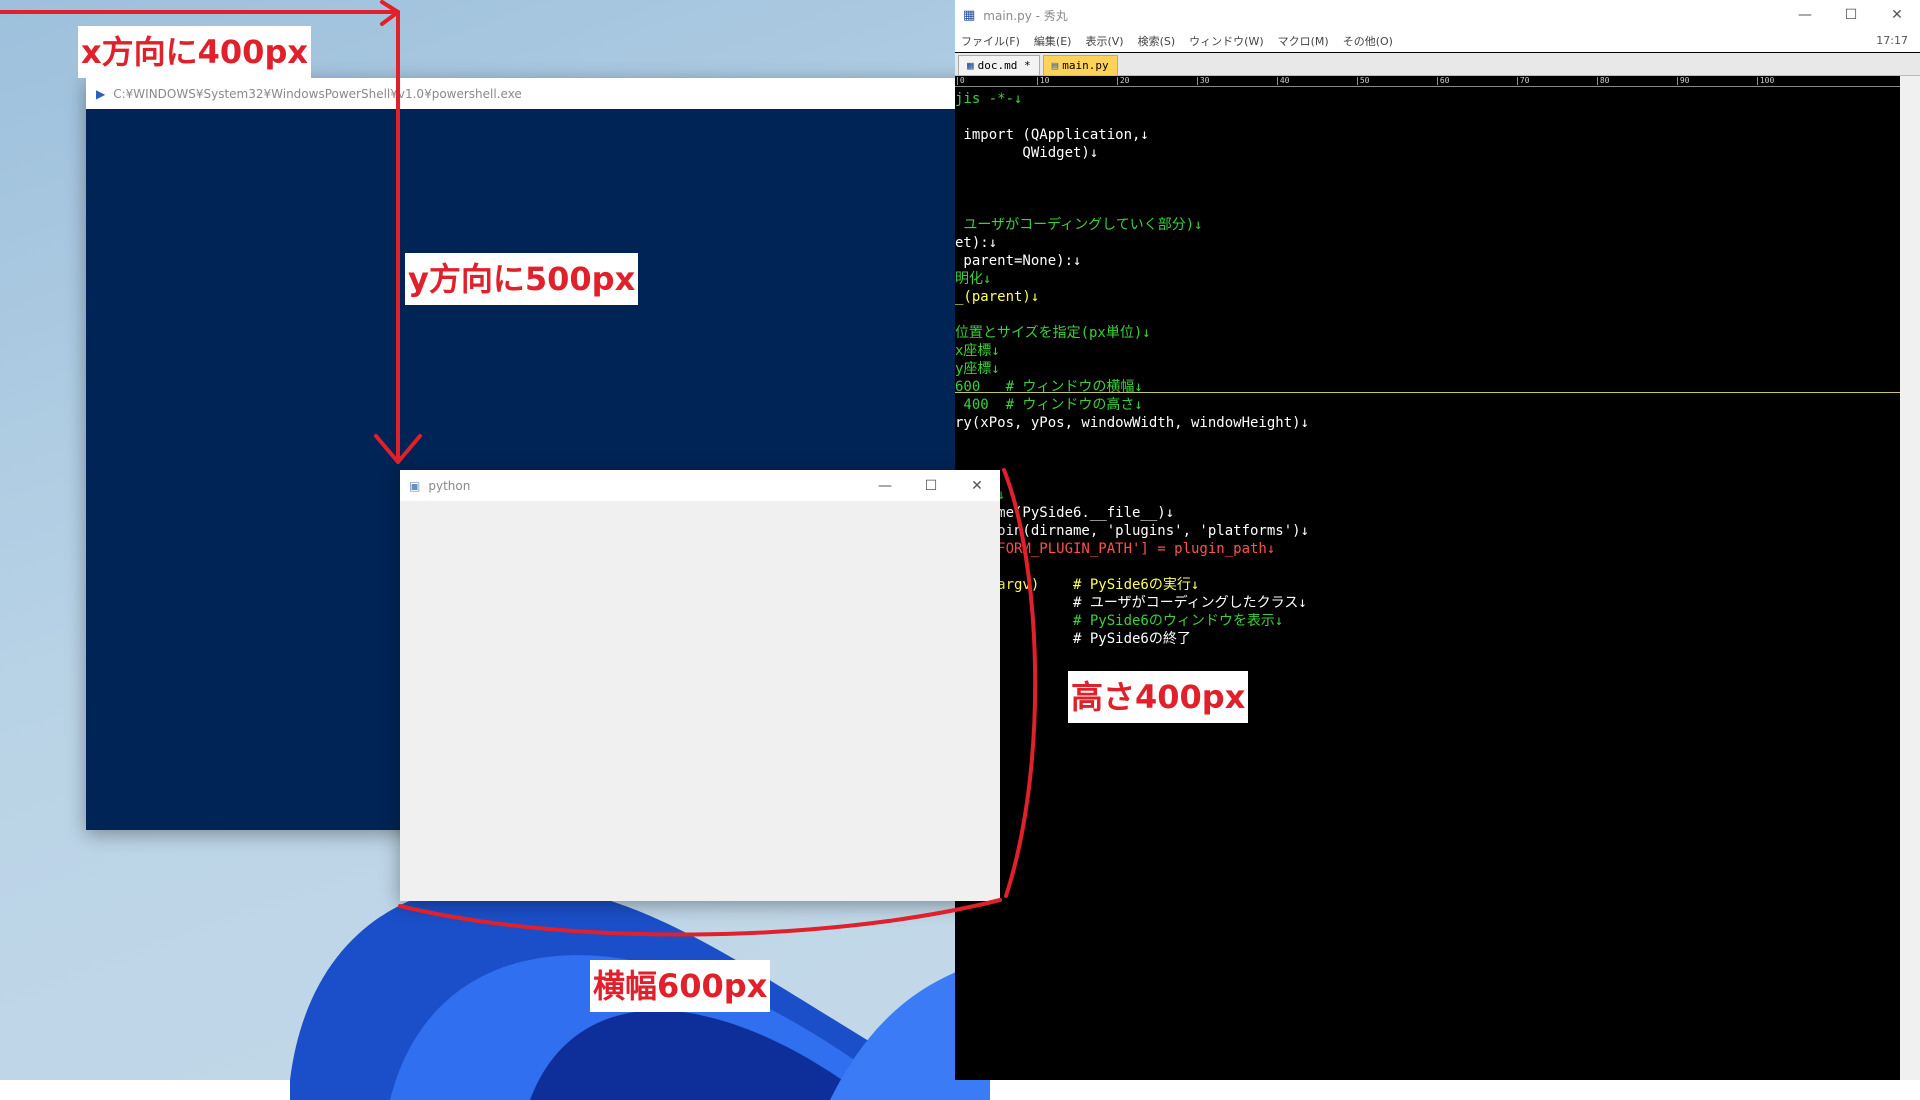 Image resolution: width=1920 pixels, height=1100 pixels. I want to click on ruler-tick: |40, so click(1282, 80).